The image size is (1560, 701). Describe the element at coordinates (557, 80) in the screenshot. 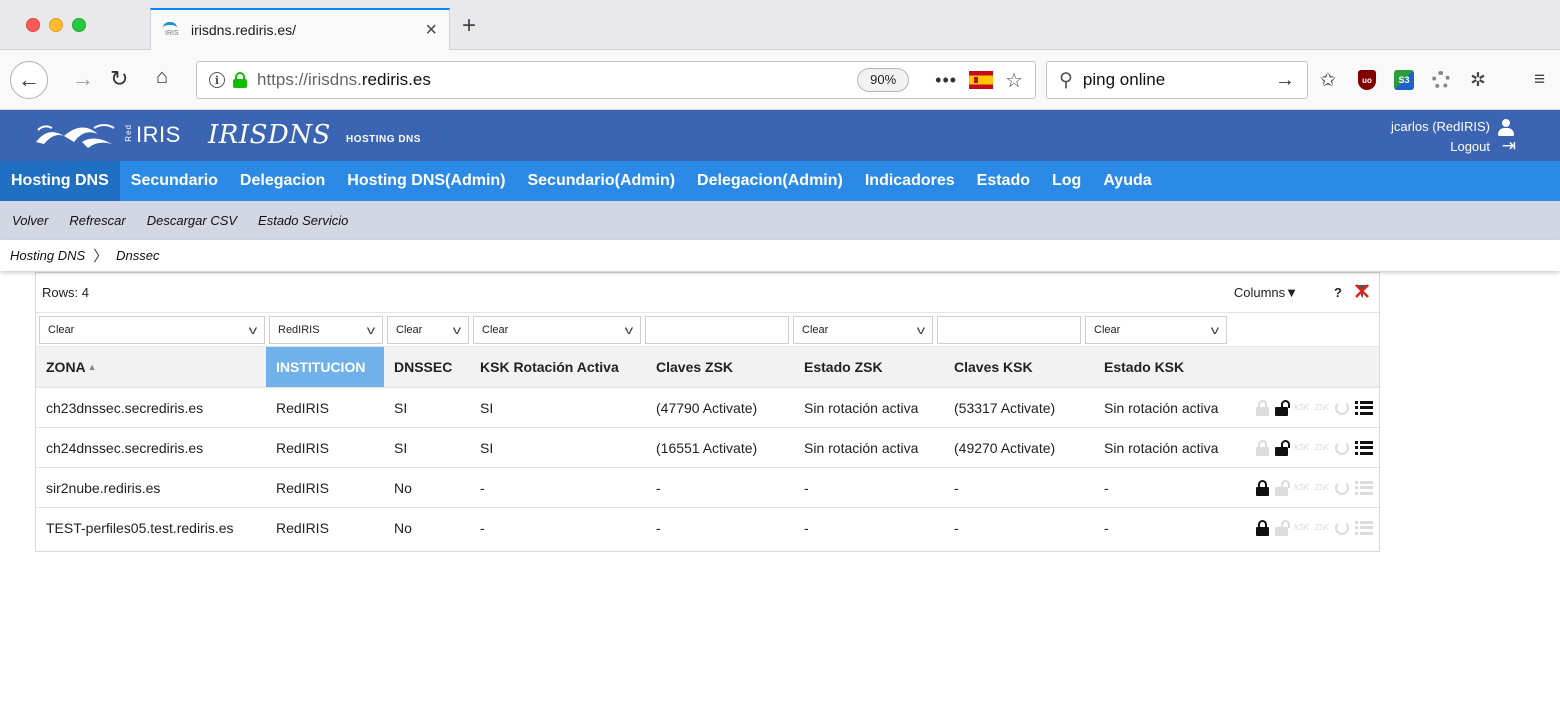

I see `url-text: https://irisdns.rediris.es` at that location.